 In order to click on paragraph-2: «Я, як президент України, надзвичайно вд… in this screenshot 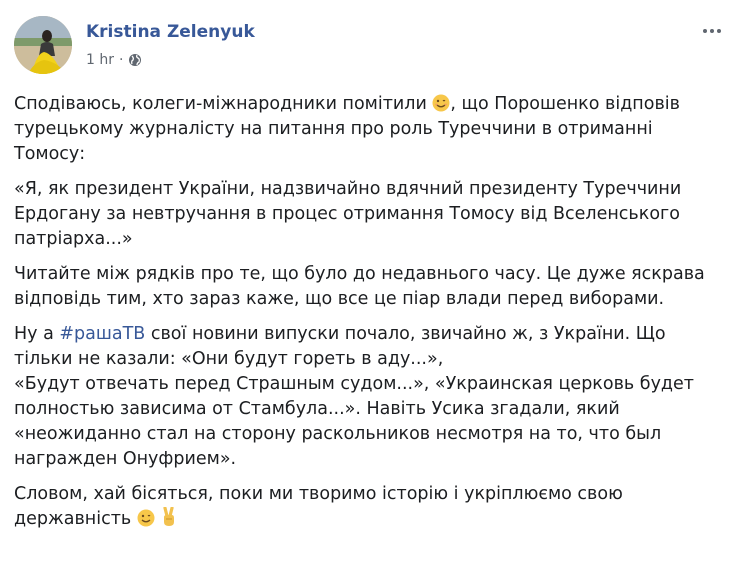, I will do `click(348, 214)`.